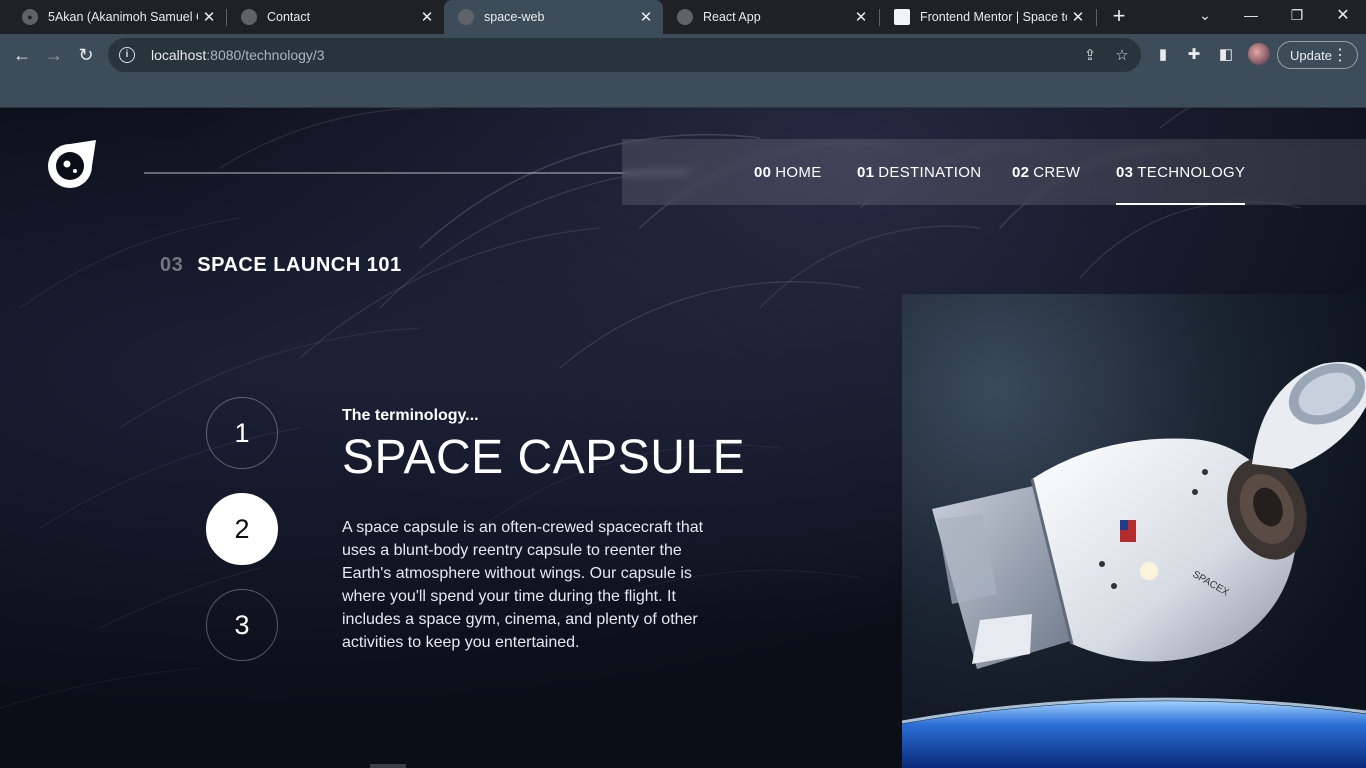 The width and height of the screenshot is (1366, 768). Describe the element at coordinates (1226, 55) in the screenshot. I see `side-panel-icon: ◧` at that location.